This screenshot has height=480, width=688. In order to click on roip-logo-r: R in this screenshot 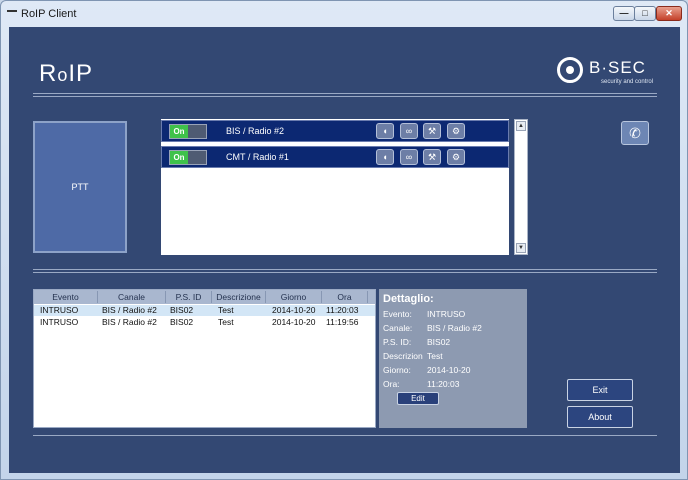, I will do `click(48, 73)`.